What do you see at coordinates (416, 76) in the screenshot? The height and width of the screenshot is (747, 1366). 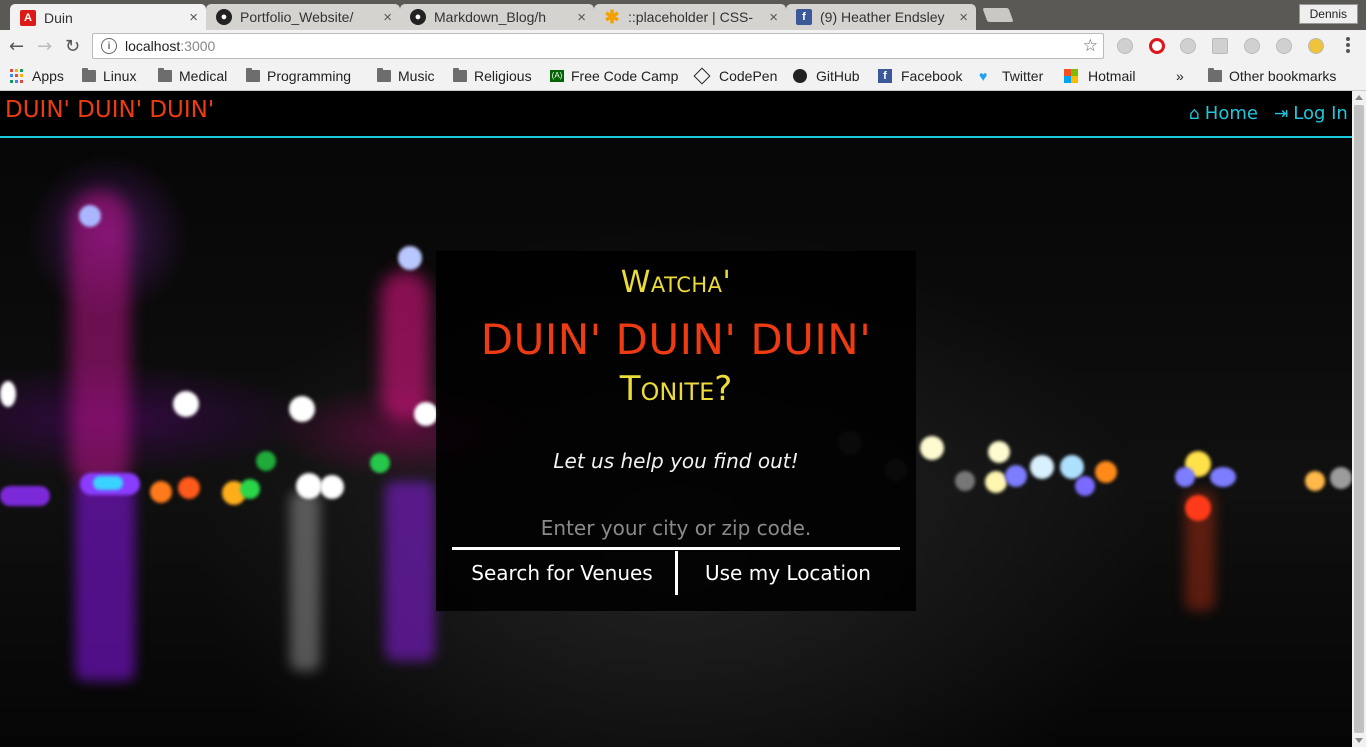 I see `bookmark-label: Music` at bounding box center [416, 76].